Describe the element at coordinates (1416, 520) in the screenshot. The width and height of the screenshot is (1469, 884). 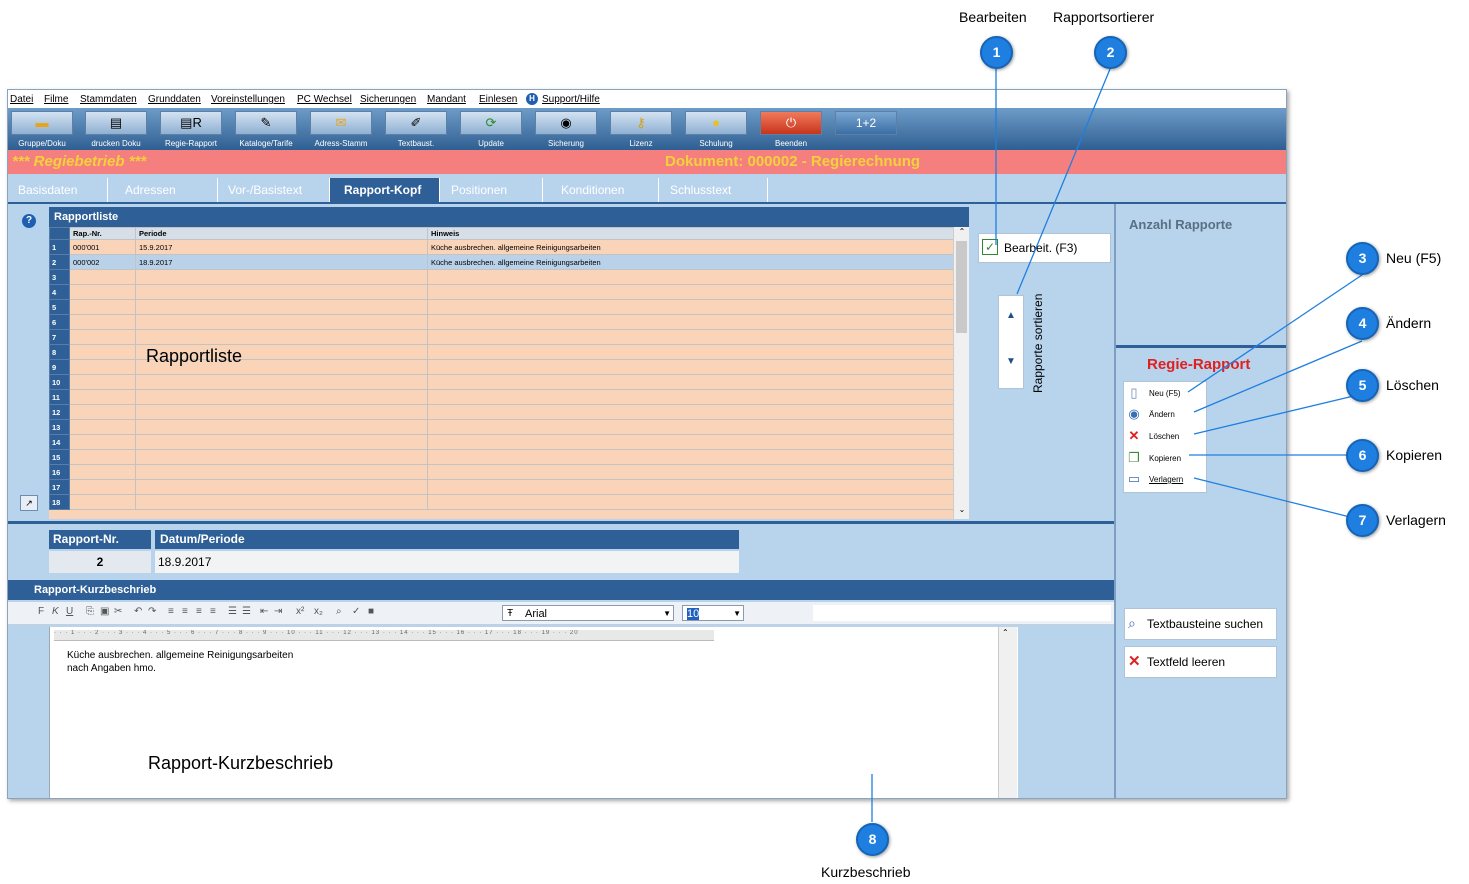
I see `callout-label-7: Verlagern` at that location.